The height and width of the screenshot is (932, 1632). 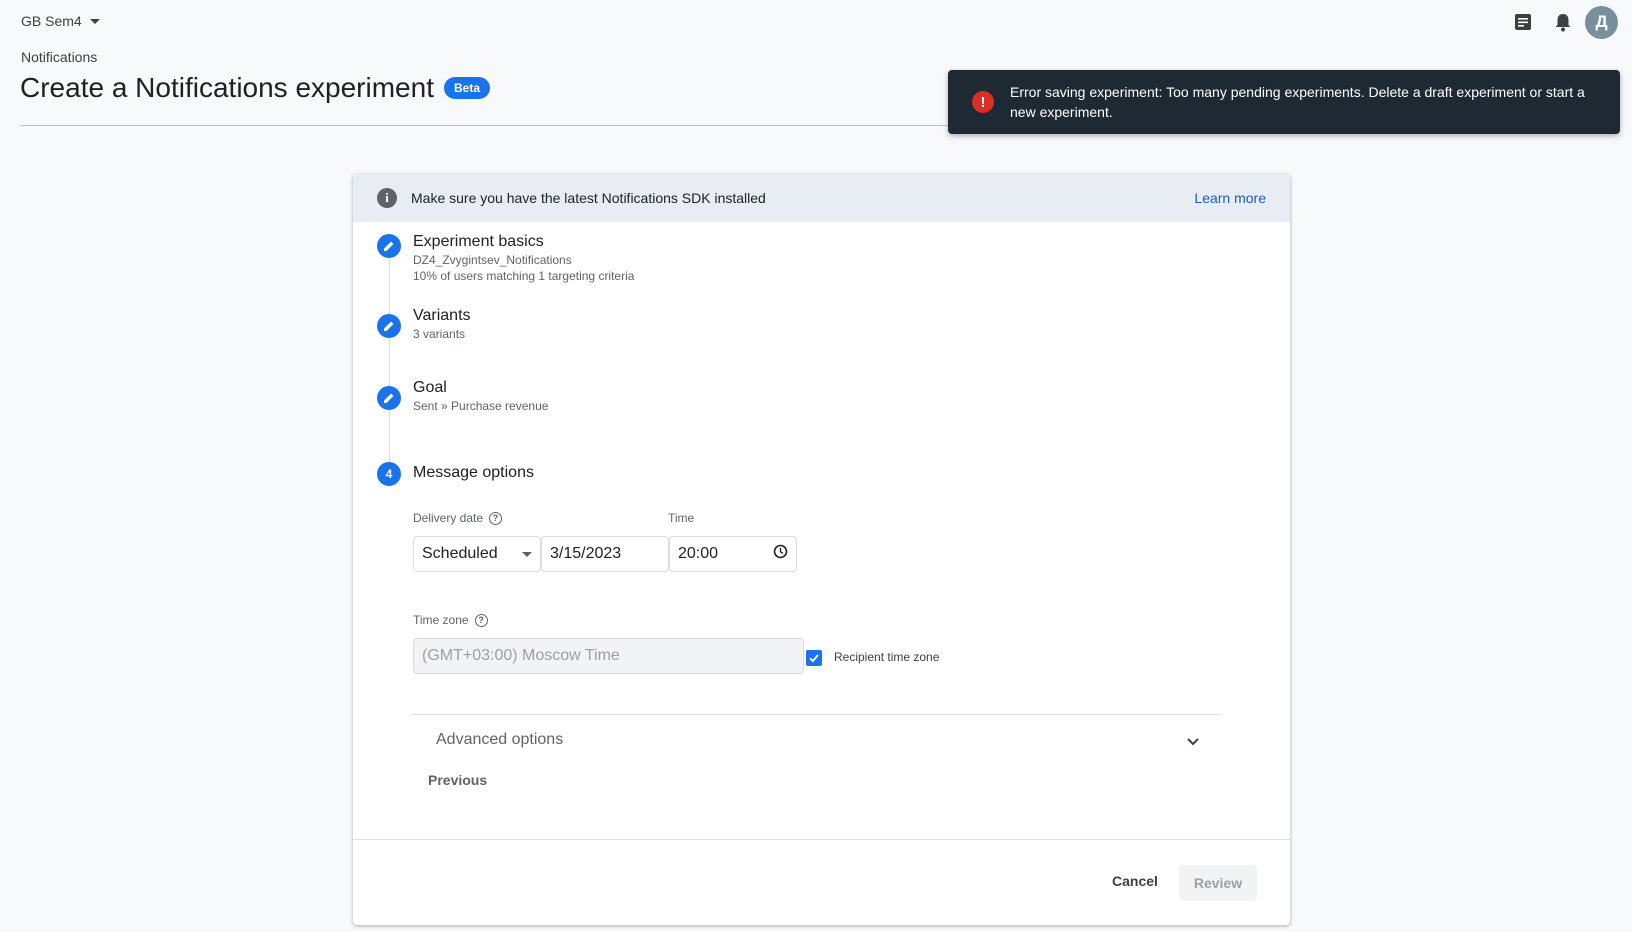 I want to click on recipient-time-zone-label: Recipient time zone, so click(x=886, y=657).